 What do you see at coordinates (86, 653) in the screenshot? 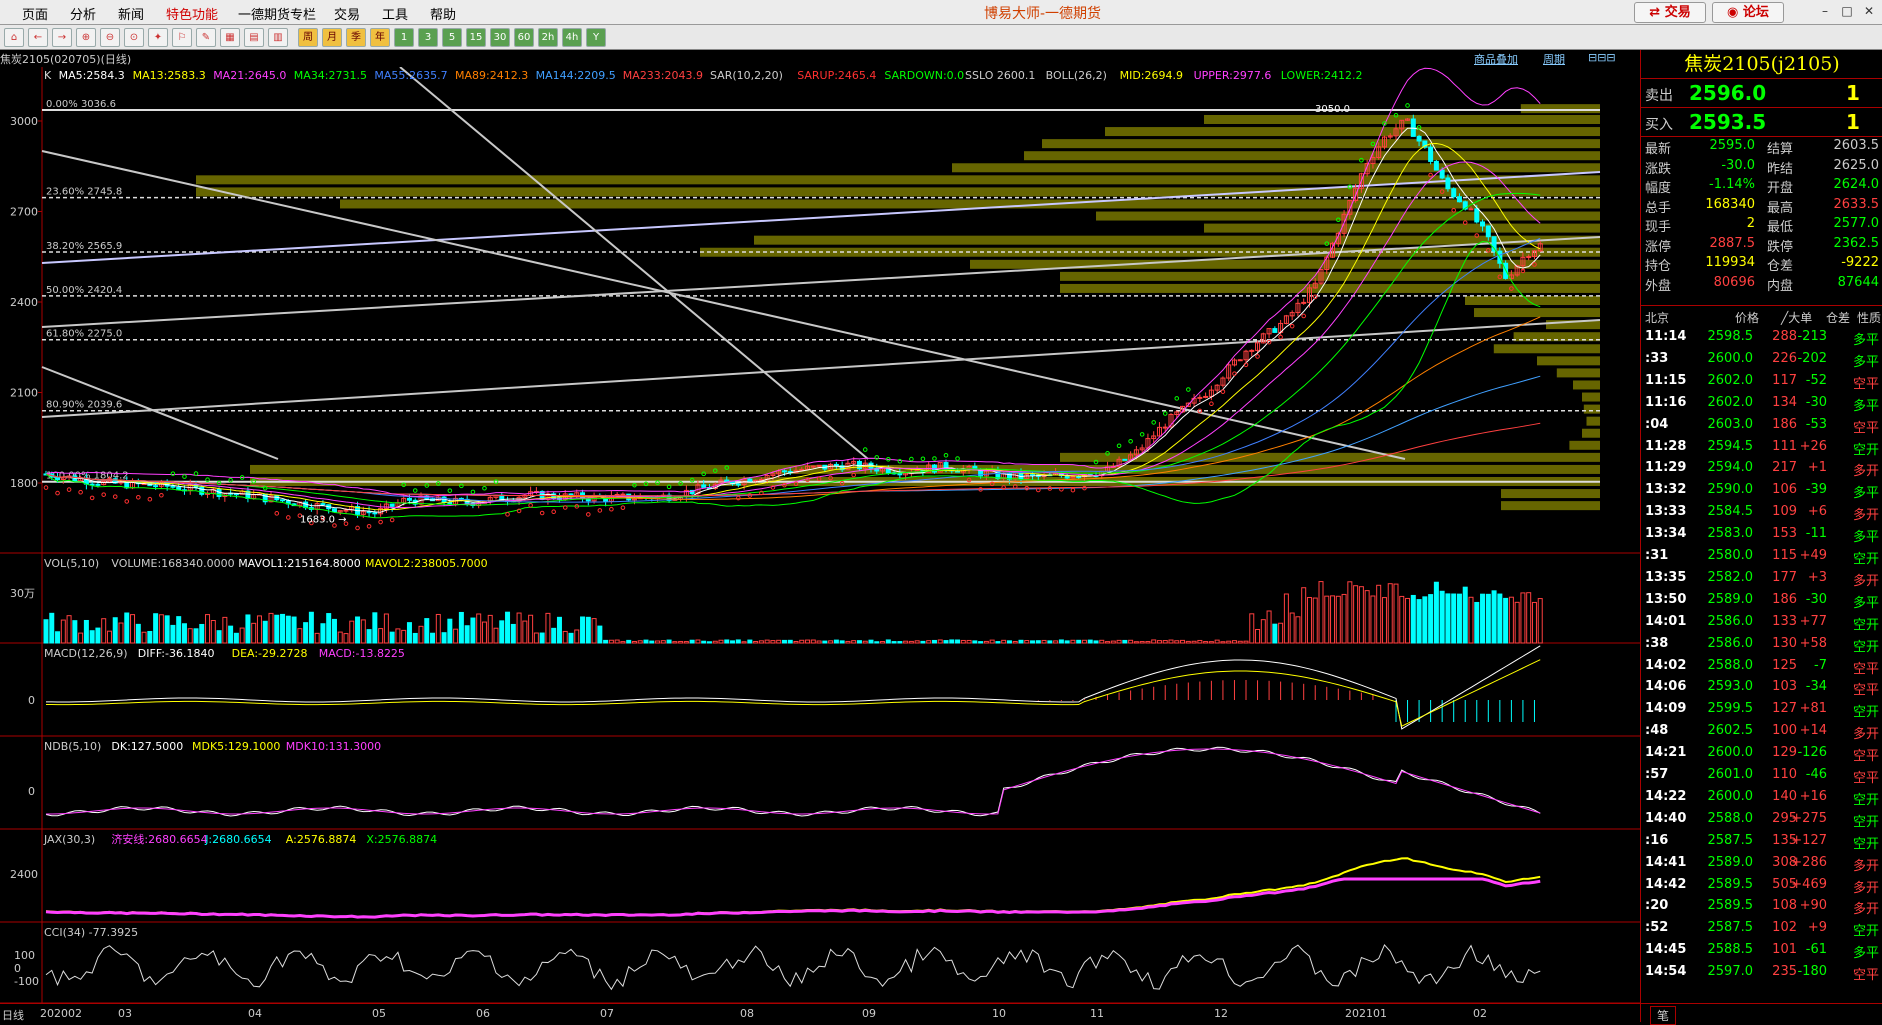
I see `macd-indicator-label: MACD(12,26,9)` at bounding box center [86, 653].